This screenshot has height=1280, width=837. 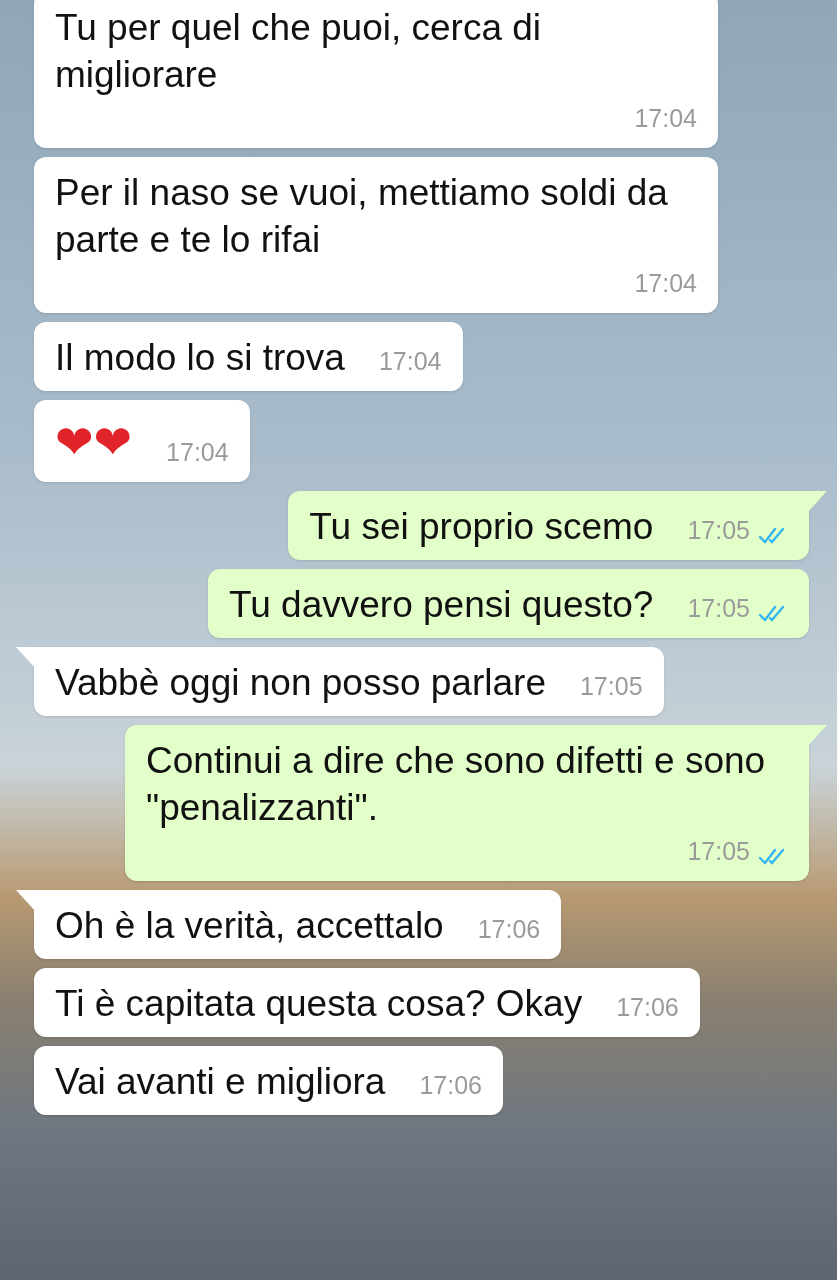 I want to click on message-text: Per il naso se vuoi, mettiamo soldi da parte e te lo rifai, so click(x=362, y=216).